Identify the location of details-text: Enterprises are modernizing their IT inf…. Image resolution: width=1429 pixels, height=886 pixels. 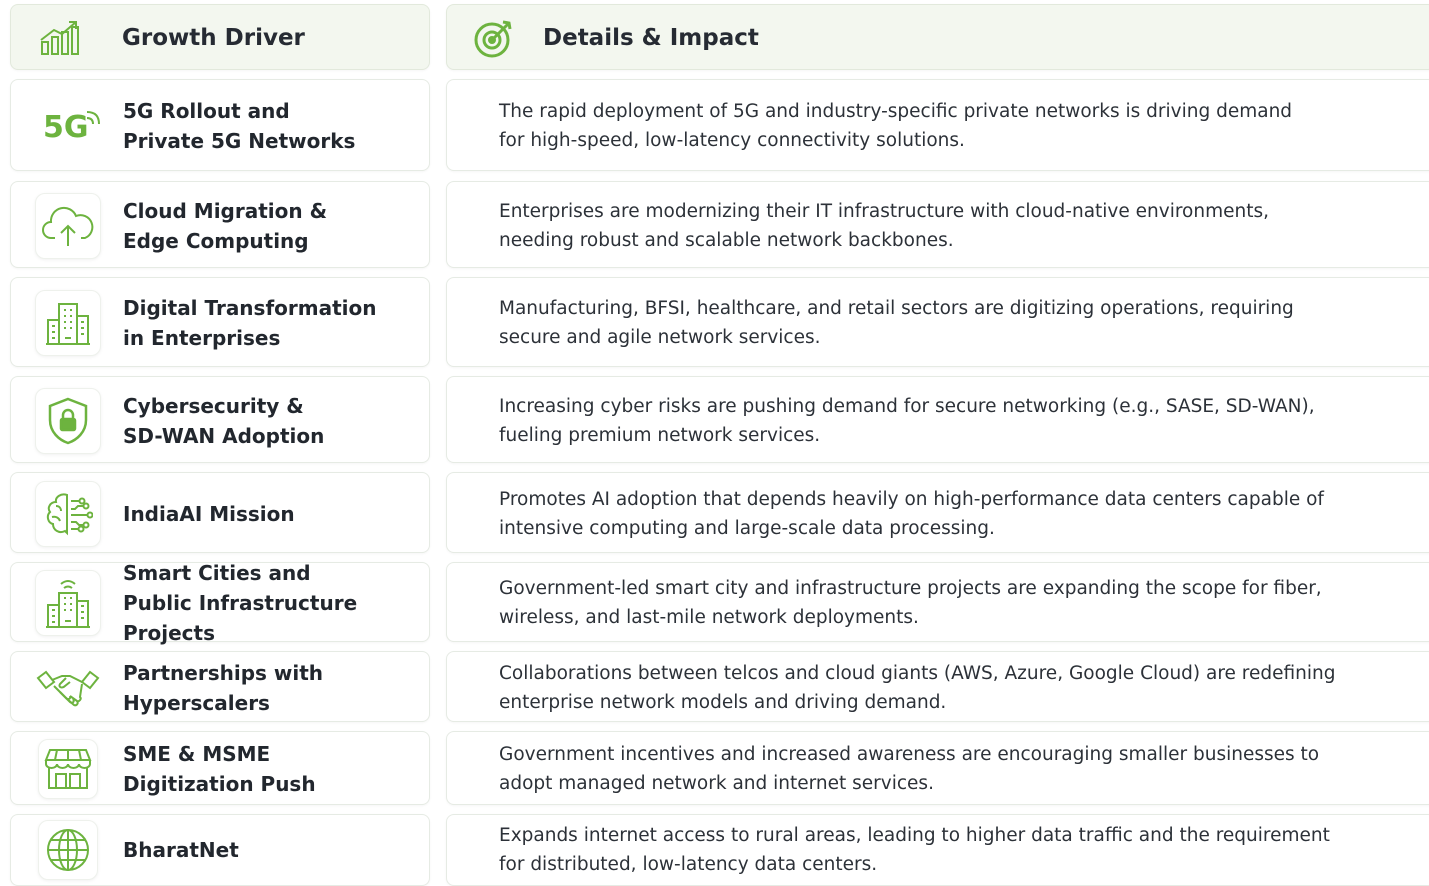
(884, 225).